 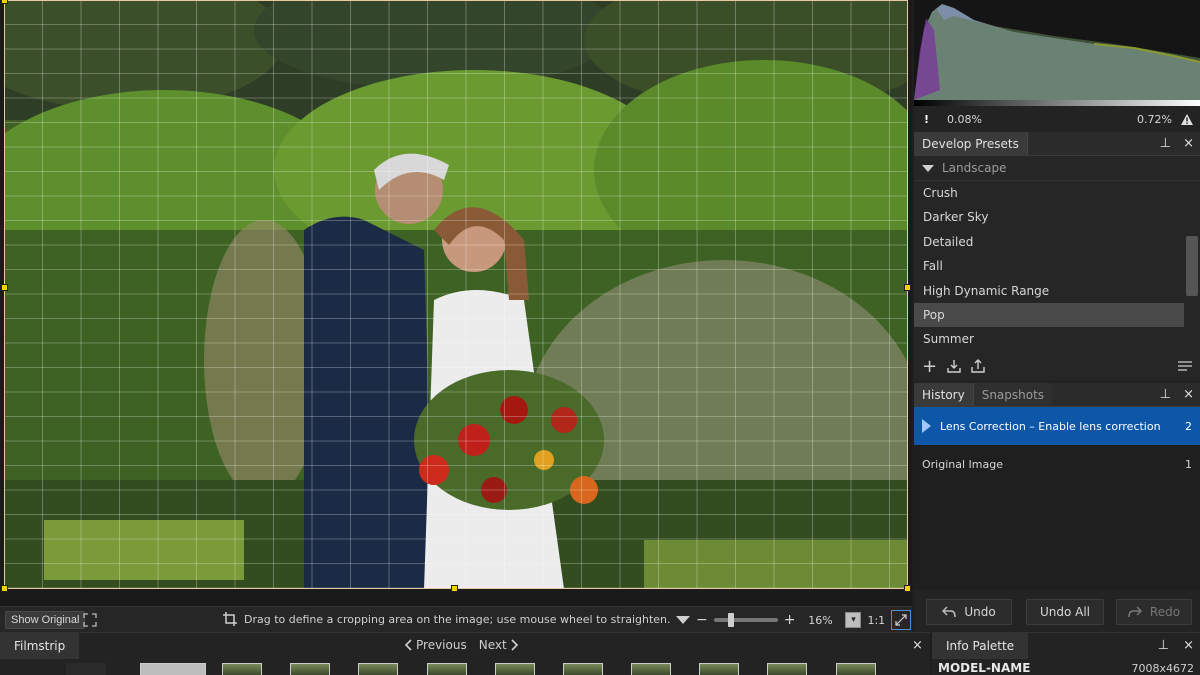 I want to click on preset-item: Detailed, so click(x=1049, y=242).